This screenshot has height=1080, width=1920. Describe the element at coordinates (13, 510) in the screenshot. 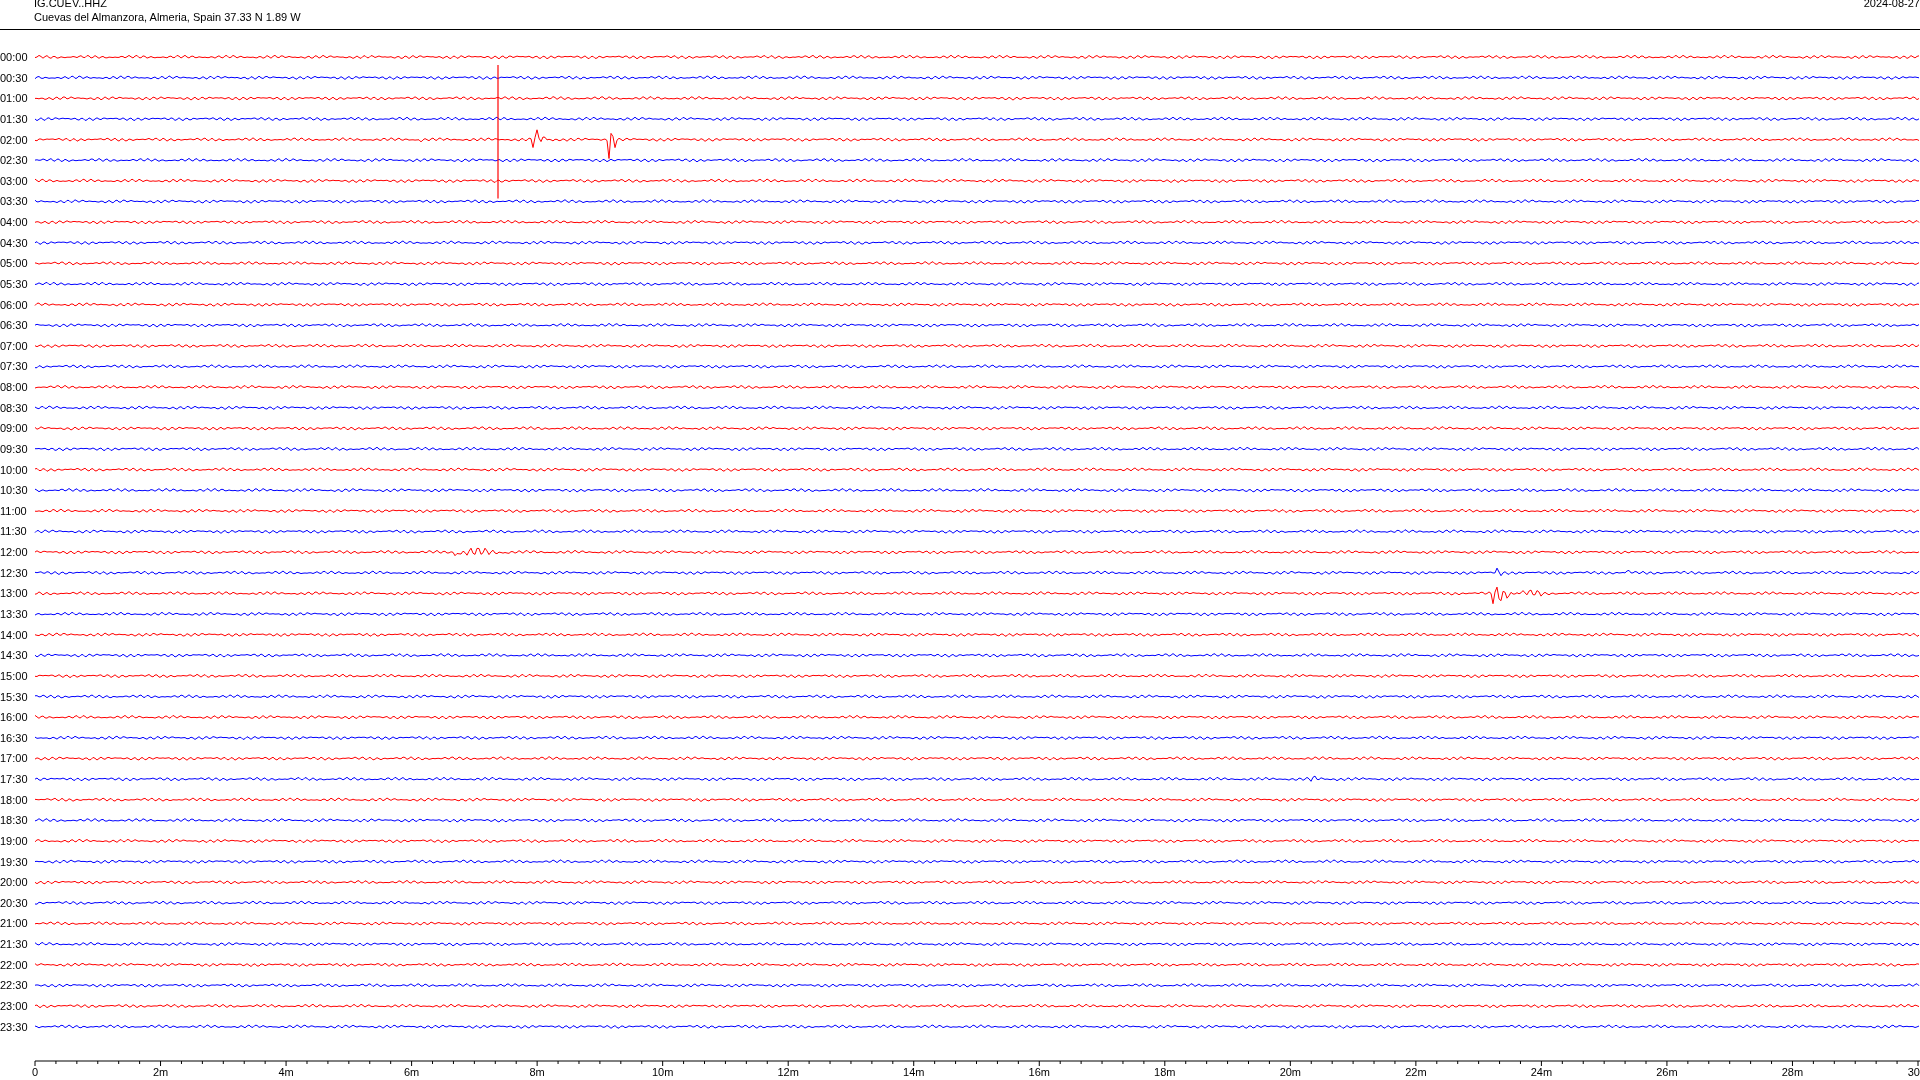

I see `time-label: 11:00` at that location.